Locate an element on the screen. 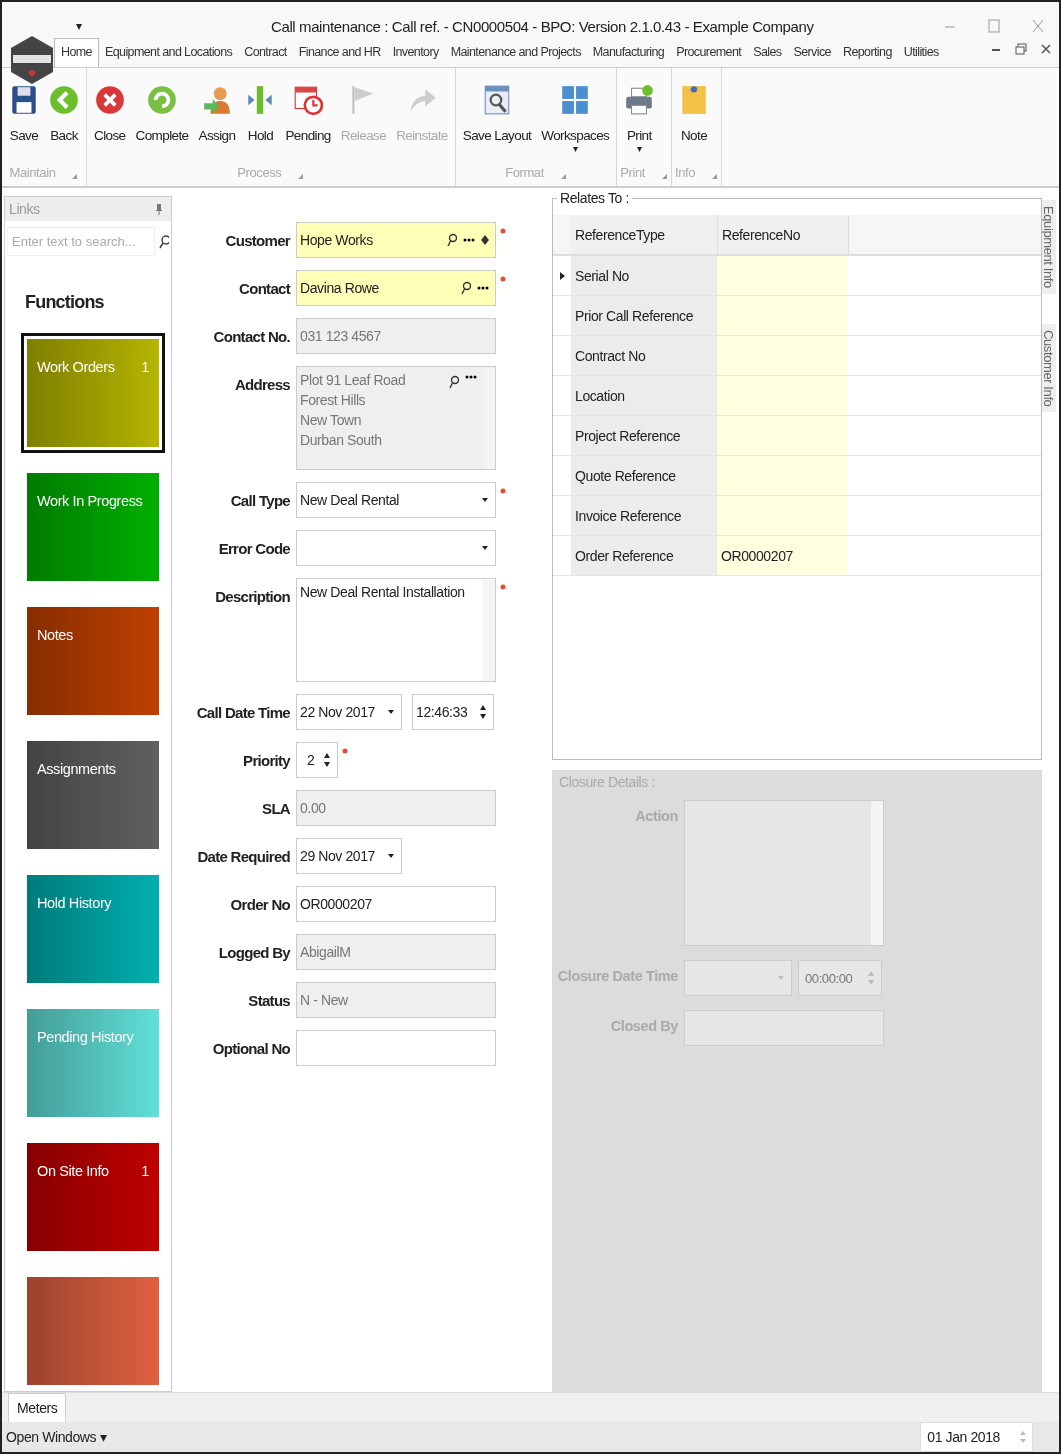 The height and width of the screenshot is (1454, 1061). side-tab: Customer Info is located at coordinates (1049, 368).